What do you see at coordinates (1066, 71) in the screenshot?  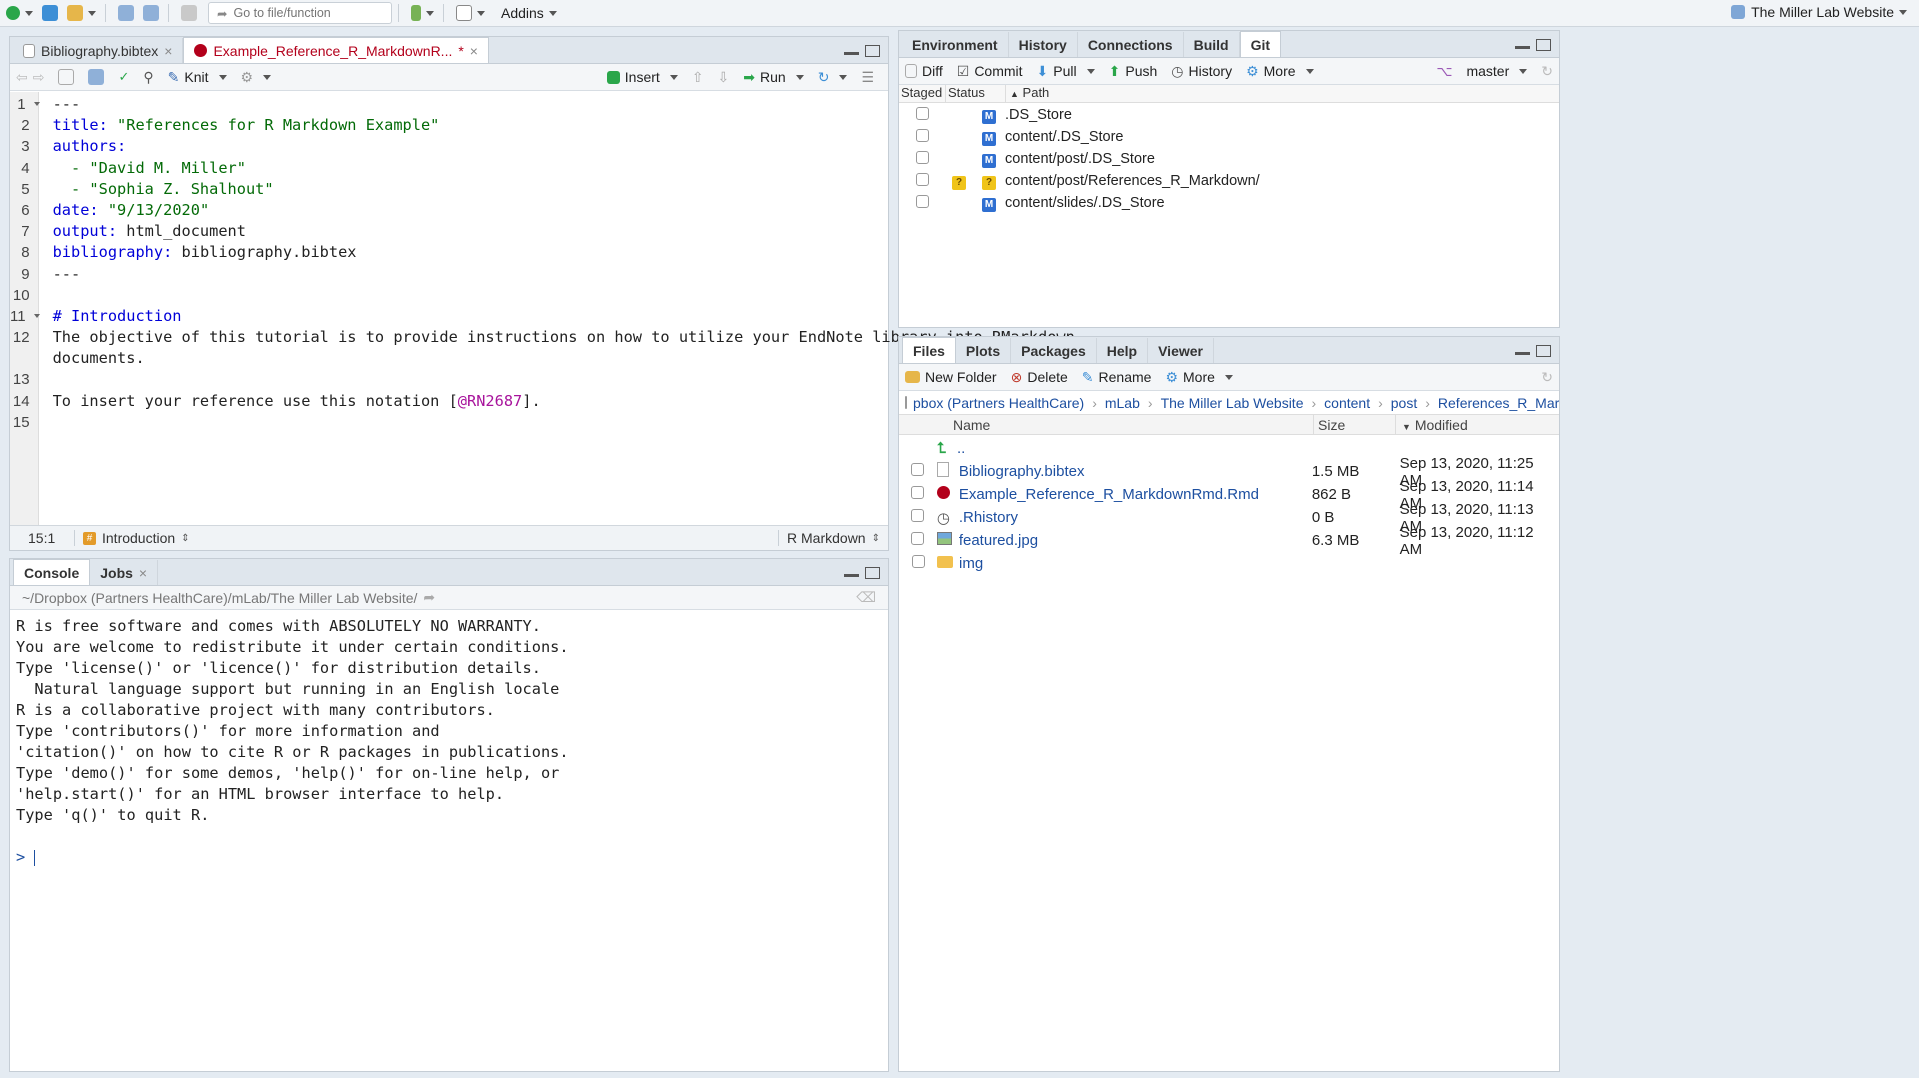 I see `pull-button: ⬇ Pull` at bounding box center [1066, 71].